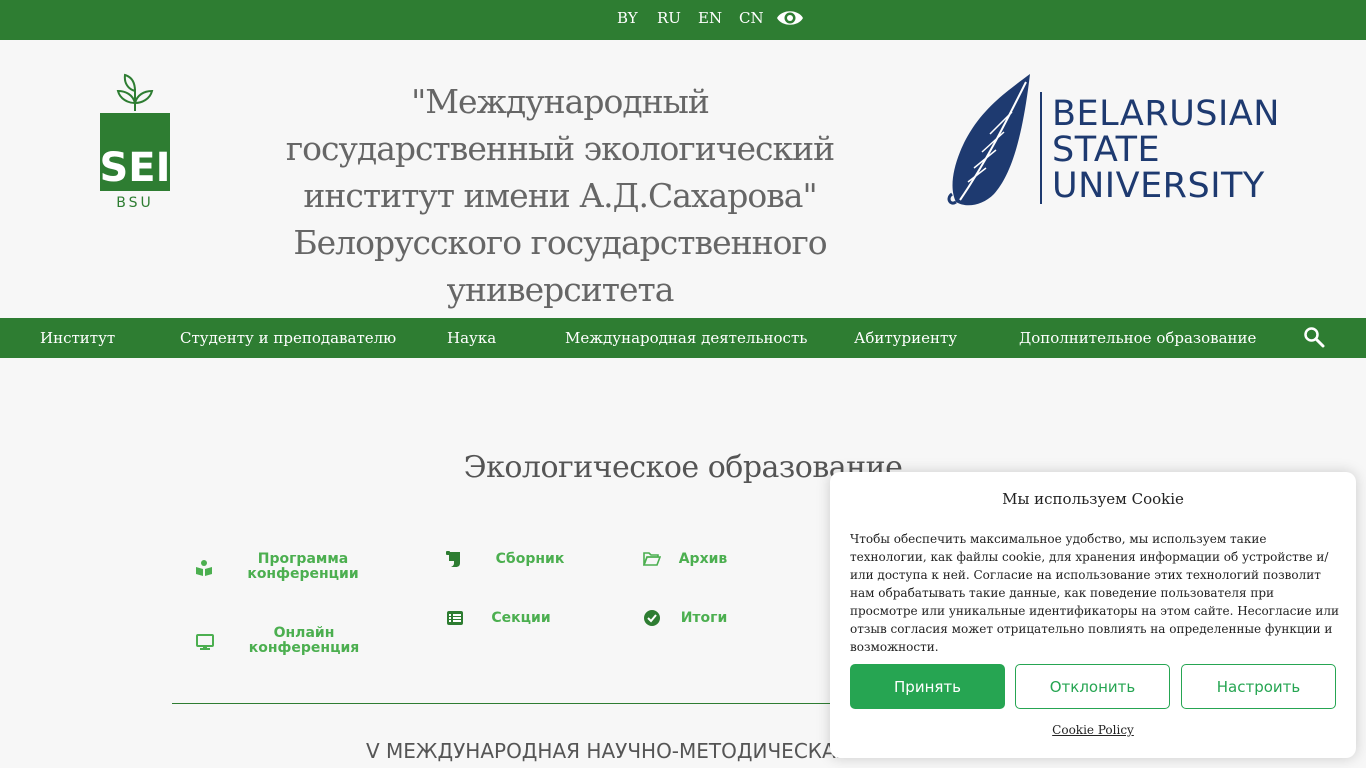 Image resolution: width=1366 pixels, height=768 pixels. What do you see at coordinates (905, 338) in the screenshot?
I see `nav-item-applicants: Абитуриенту` at bounding box center [905, 338].